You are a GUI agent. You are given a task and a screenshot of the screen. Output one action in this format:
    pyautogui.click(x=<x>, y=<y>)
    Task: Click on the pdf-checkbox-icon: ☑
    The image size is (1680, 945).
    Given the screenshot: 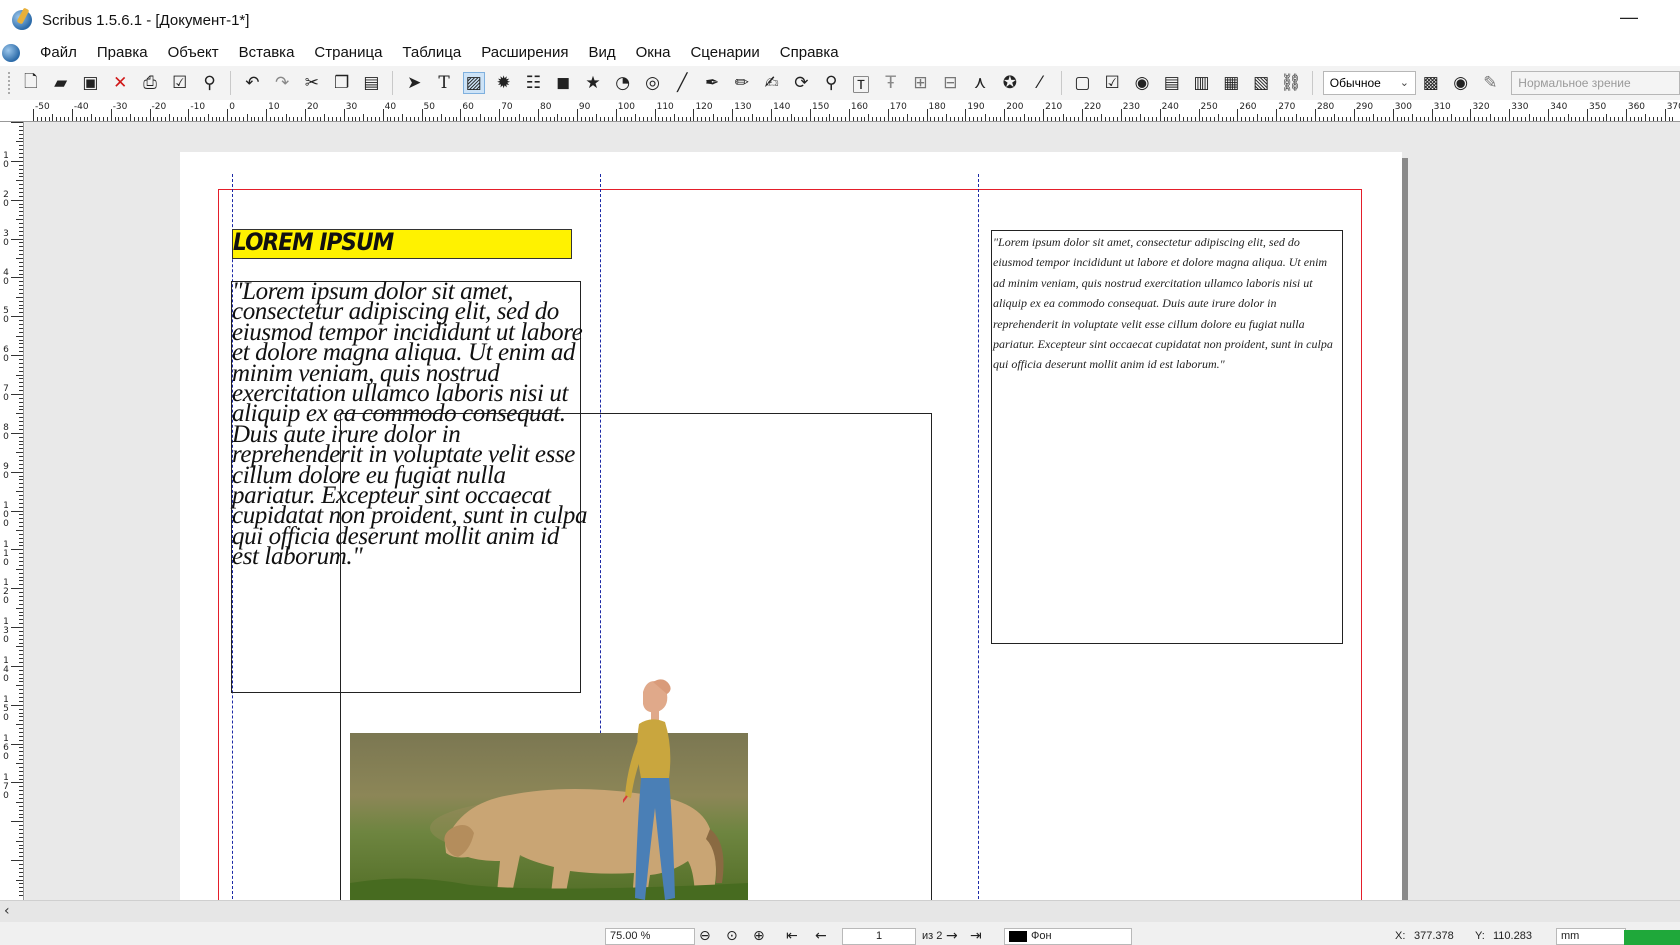 What is the action you would take?
    pyautogui.click(x=1112, y=83)
    